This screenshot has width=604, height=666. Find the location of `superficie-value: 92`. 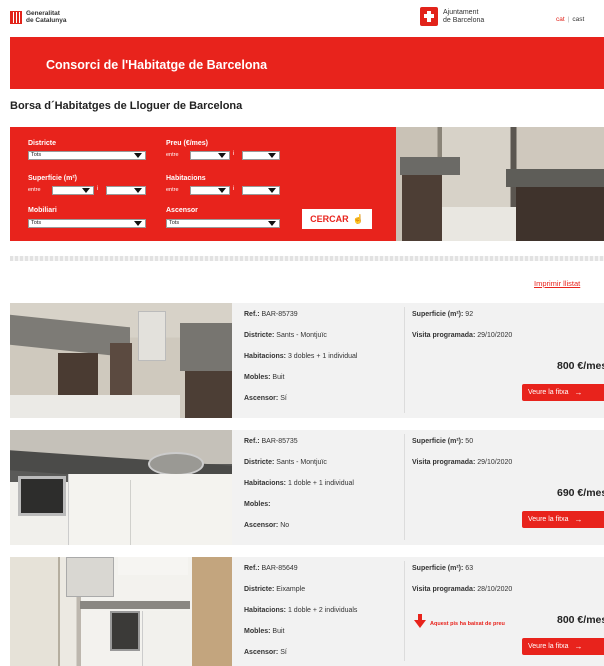

superficie-value: 92 is located at coordinates (469, 314).